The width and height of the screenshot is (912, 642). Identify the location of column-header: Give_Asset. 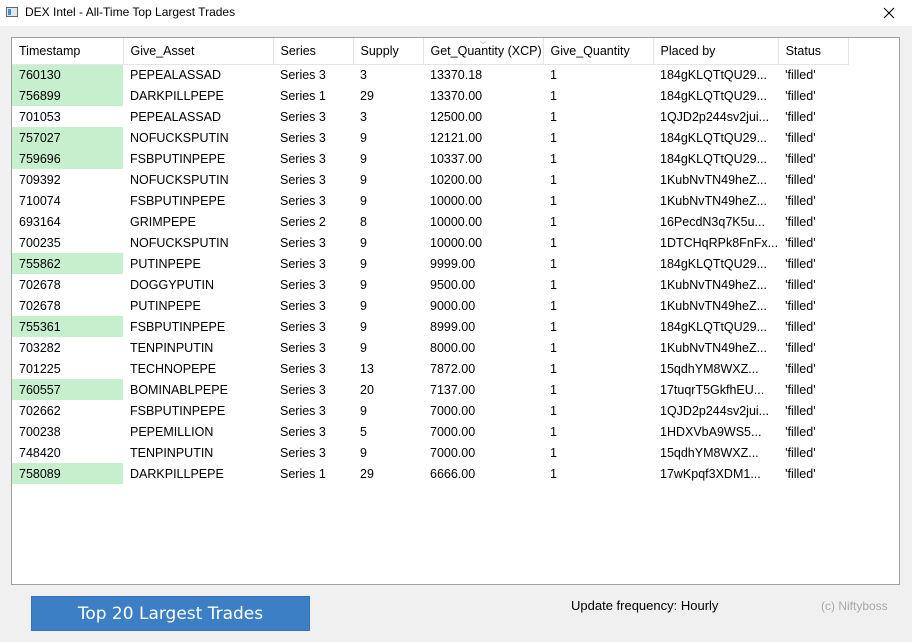
(198, 51).